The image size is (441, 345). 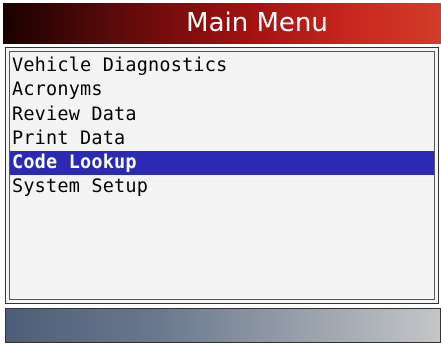 What do you see at coordinates (257, 23) in the screenshot?
I see `page-title: Main Menu` at bounding box center [257, 23].